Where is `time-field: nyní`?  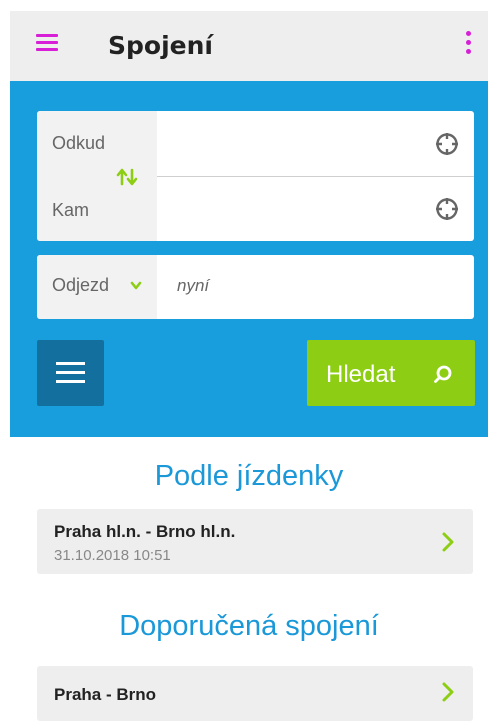 time-field: nyní is located at coordinates (193, 286).